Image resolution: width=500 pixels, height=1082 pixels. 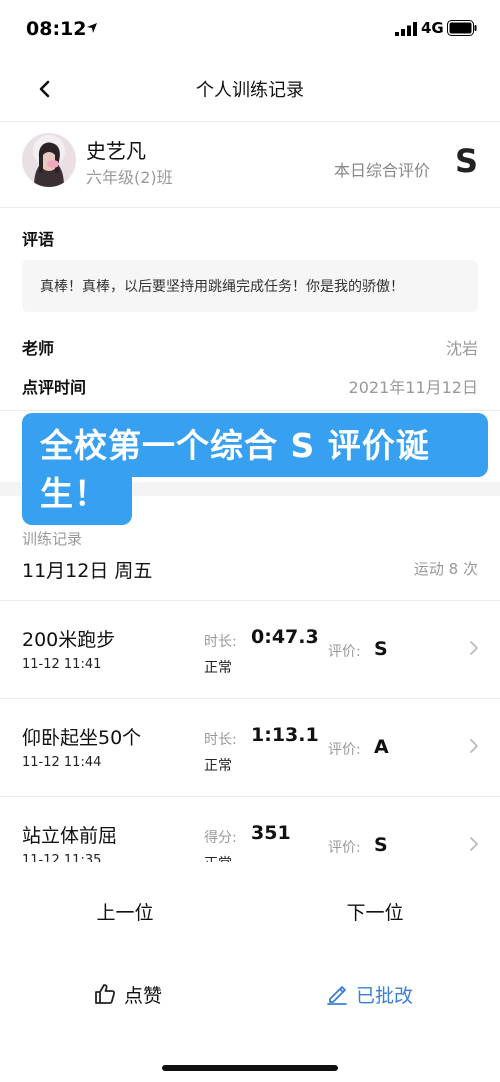 I want to click on teacher-name: 沈岩, so click(x=461, y=348).